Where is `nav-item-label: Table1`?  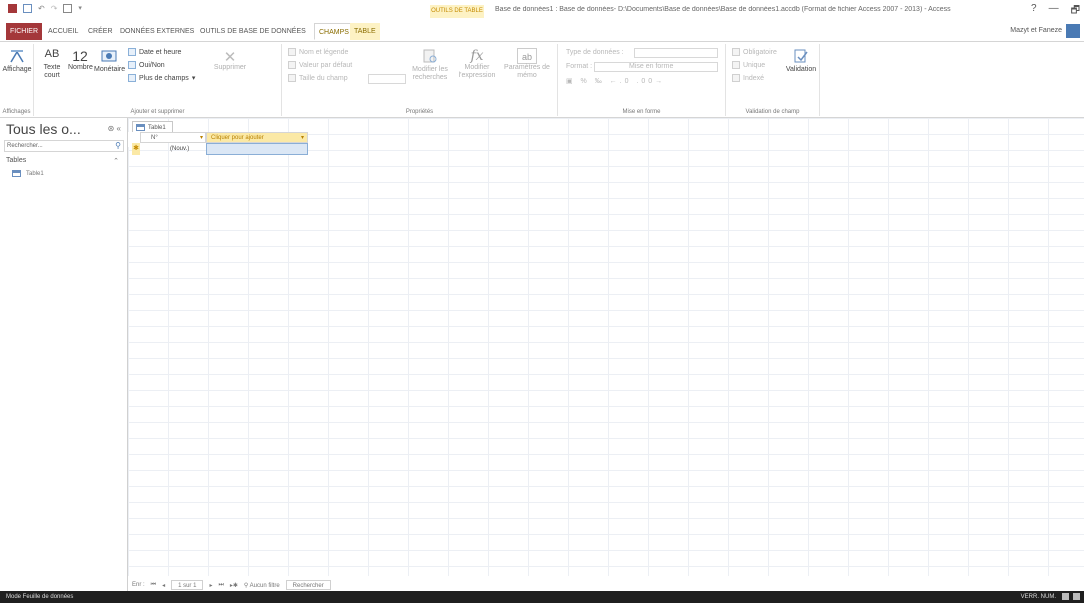
nav-item-label: Table1 is located at coordinates (35, 173).